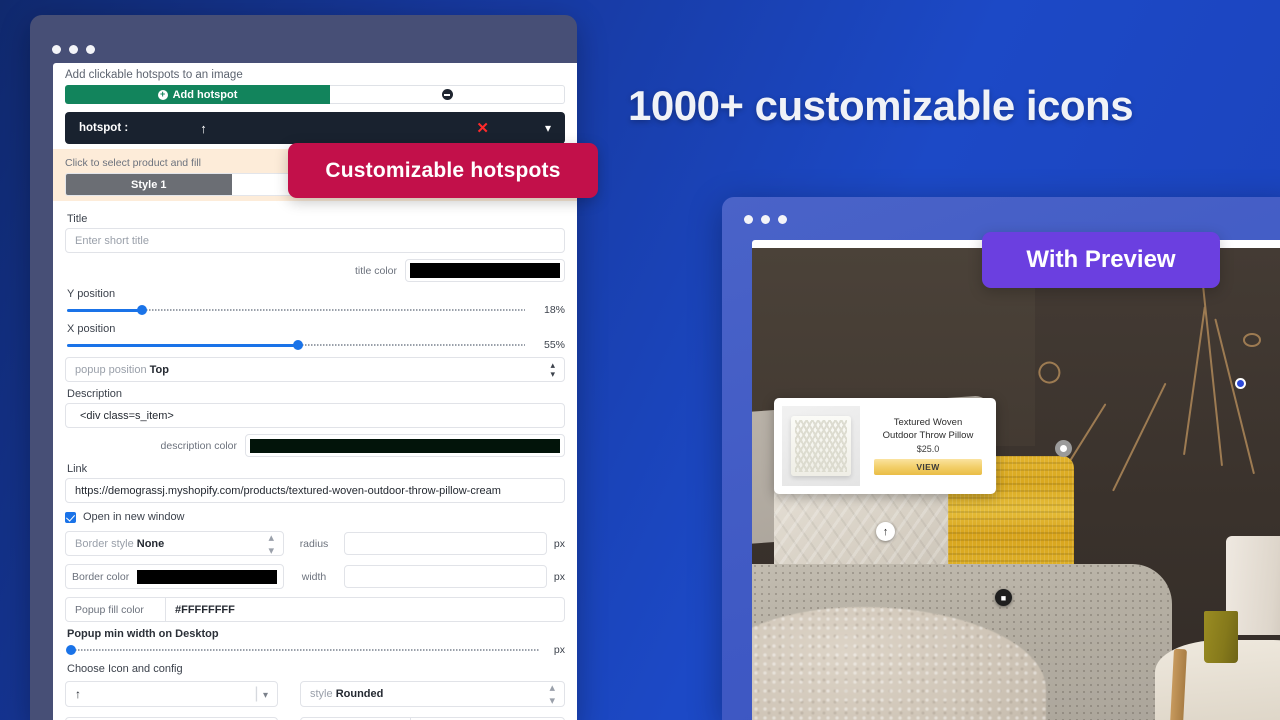 This screenshot has width=1280, height=720. What do you see at coordinates (559, 543) in the screenshot?
I see `radius-unit: px` at bounding box center [559, 543].